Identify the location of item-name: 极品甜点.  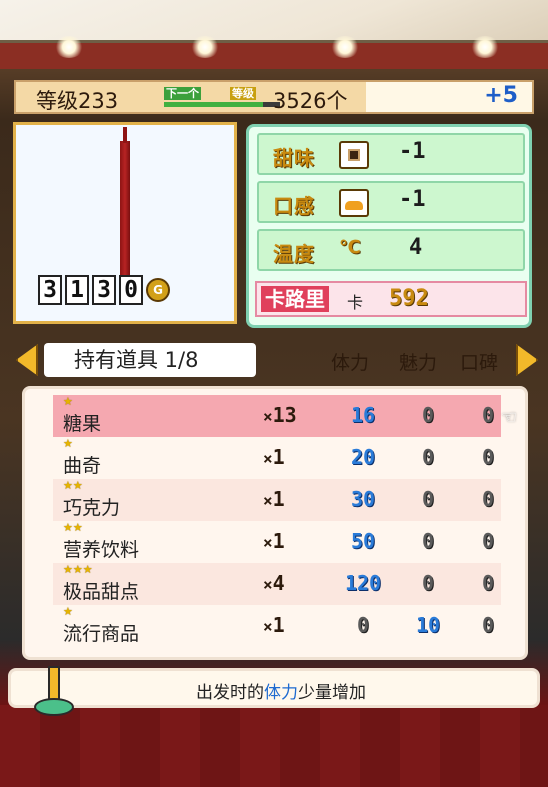
(101, 592).